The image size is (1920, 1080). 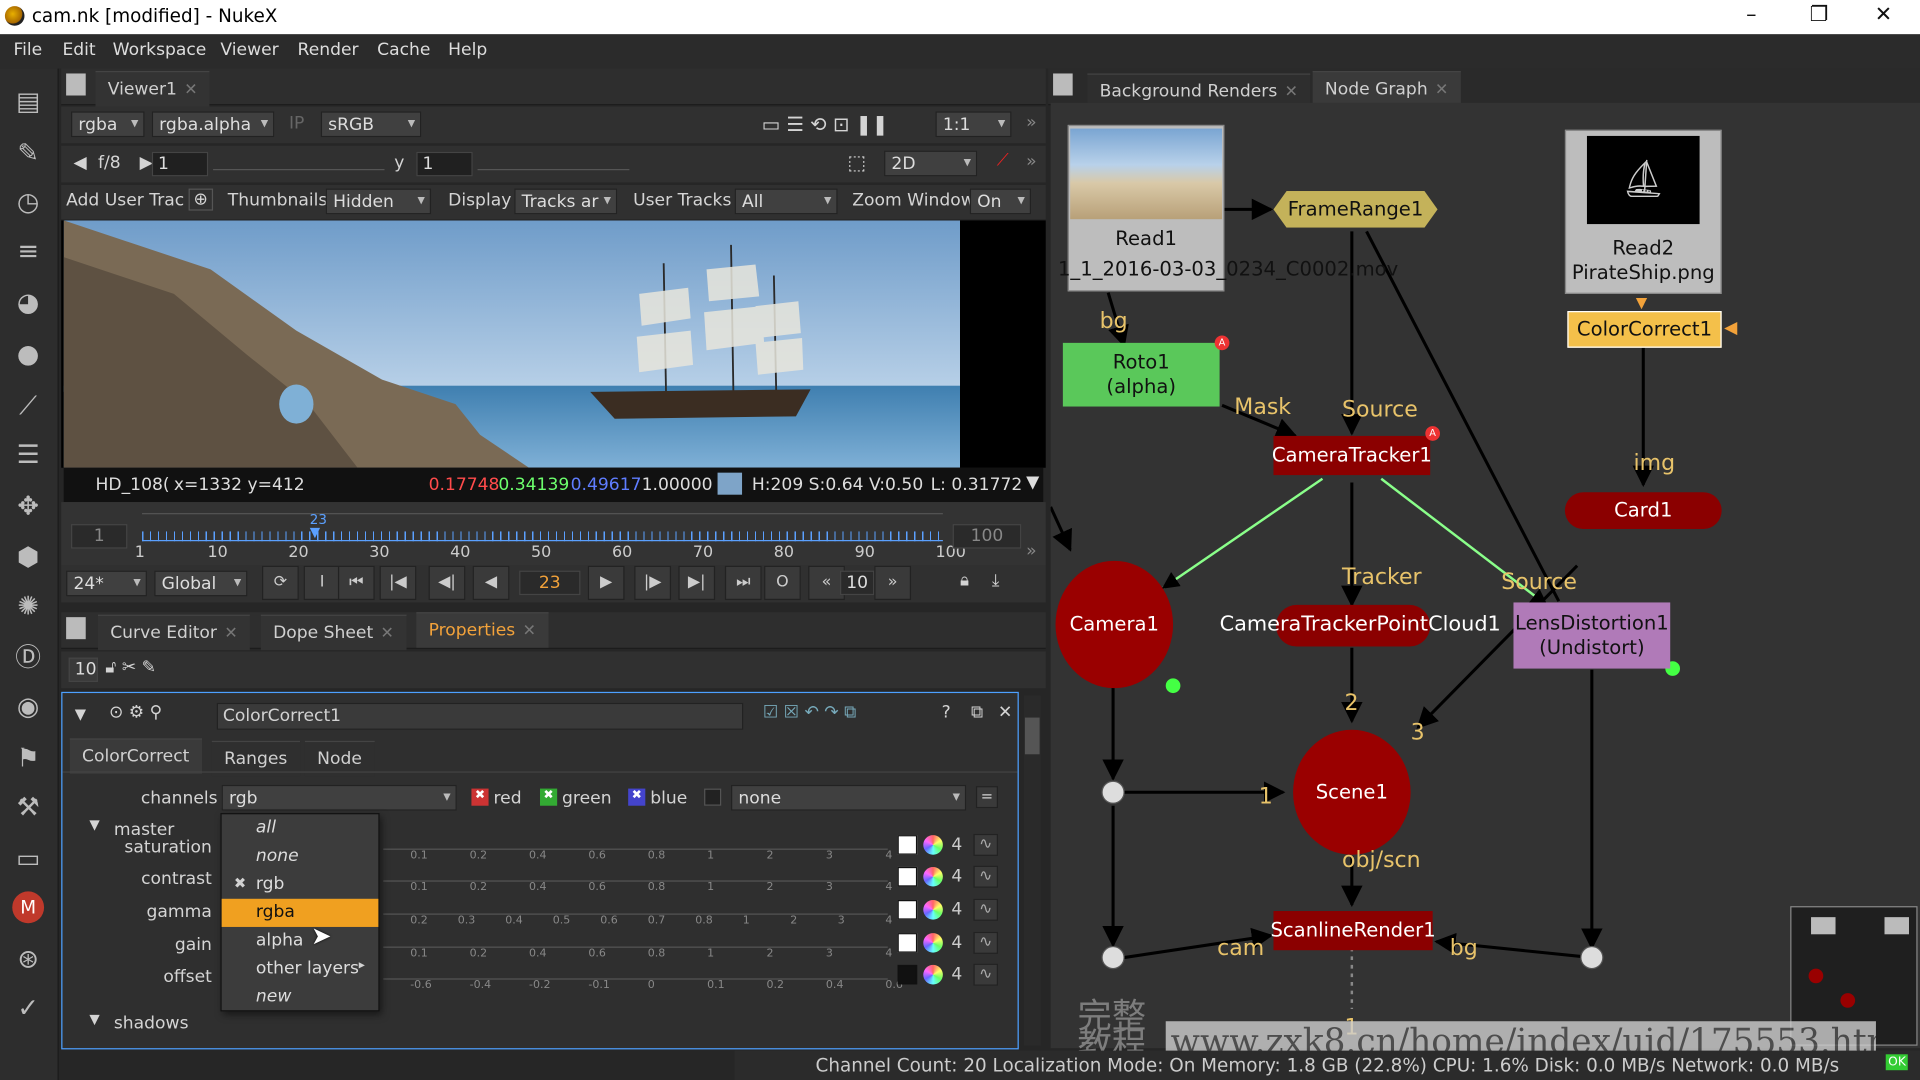 What do you see at coordinates (786, 201) in the screenshot?
I see `user-tracks-dropdown: All` at bounding box center [786, 201].